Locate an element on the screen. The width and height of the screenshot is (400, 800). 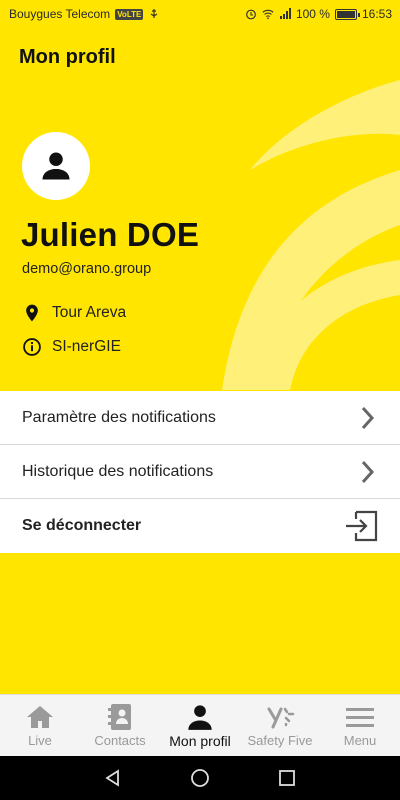
nav-menu: Menu is located at coordinates (360, 725).